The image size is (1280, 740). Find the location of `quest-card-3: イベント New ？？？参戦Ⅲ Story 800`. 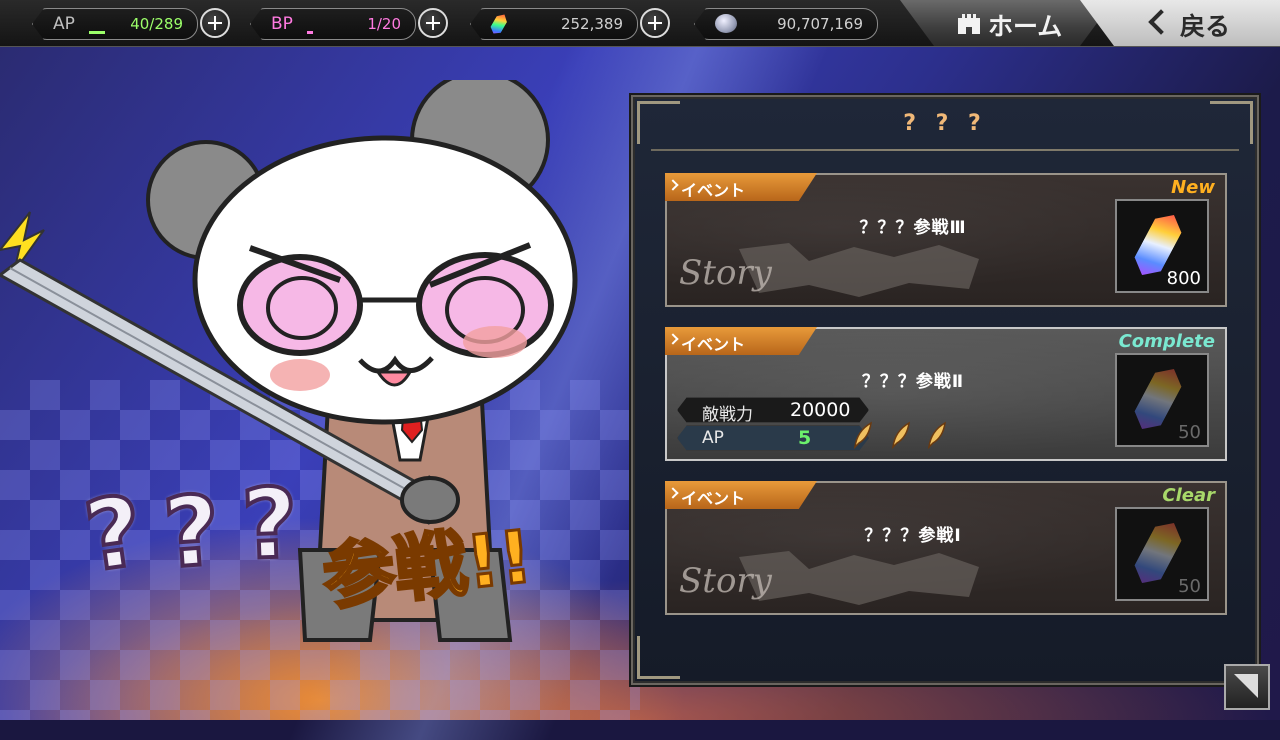

quest-card-3: イベント New ？？？参戦Ⅲ Story 800 is located at coordinates (946, 240).